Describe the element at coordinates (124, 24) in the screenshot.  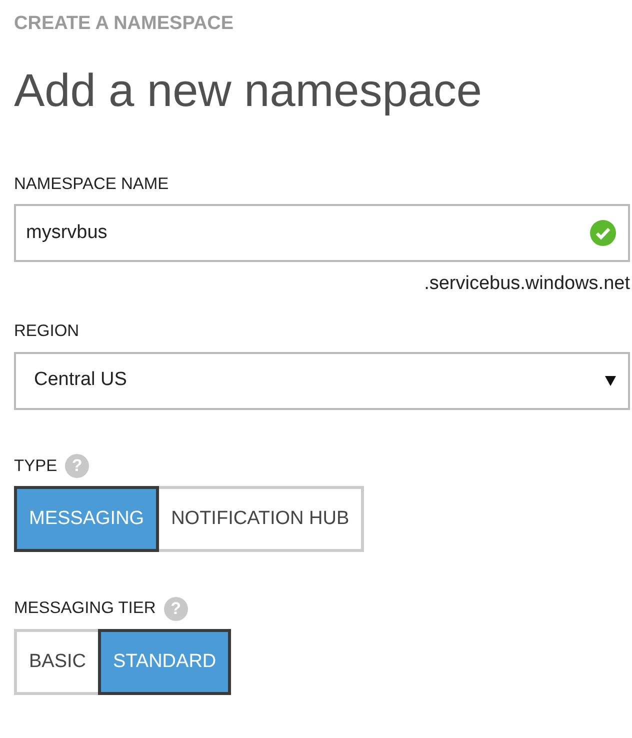
I see `section-label: CREATE A NAMESPACE` at that location.